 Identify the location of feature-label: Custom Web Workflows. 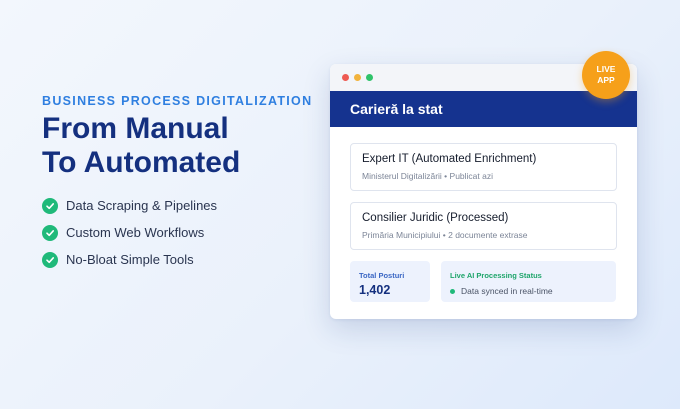
(135, 232).